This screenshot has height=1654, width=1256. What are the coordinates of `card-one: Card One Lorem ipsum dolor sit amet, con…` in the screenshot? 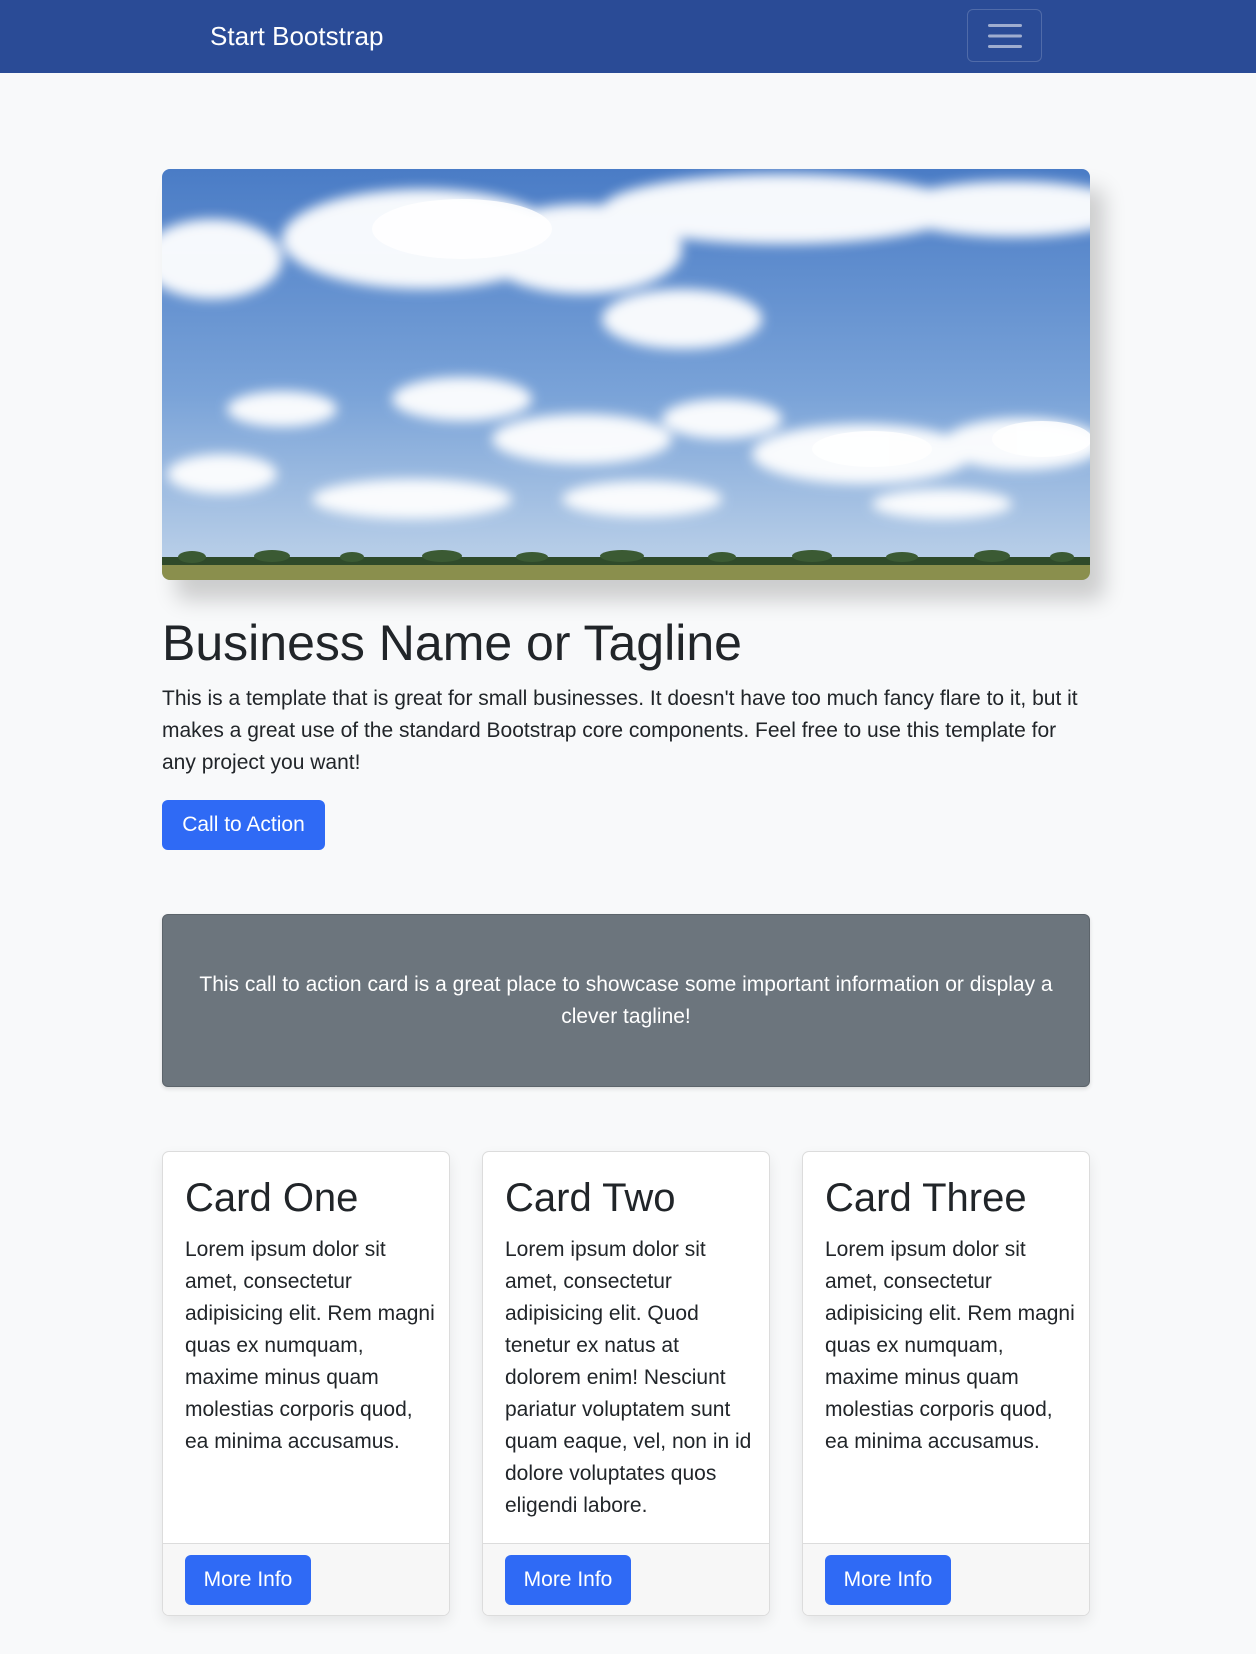 It's located at (306, 1383).